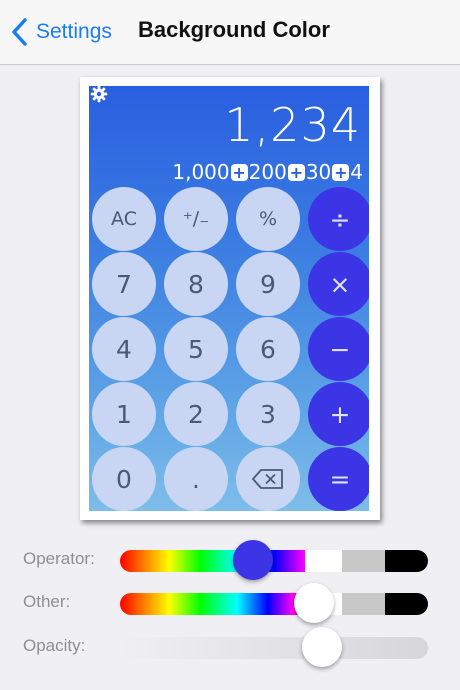 Image resolution: width=460 pixels, height=690 pixels. I want to click on backspace-icon, so click(267, 479).